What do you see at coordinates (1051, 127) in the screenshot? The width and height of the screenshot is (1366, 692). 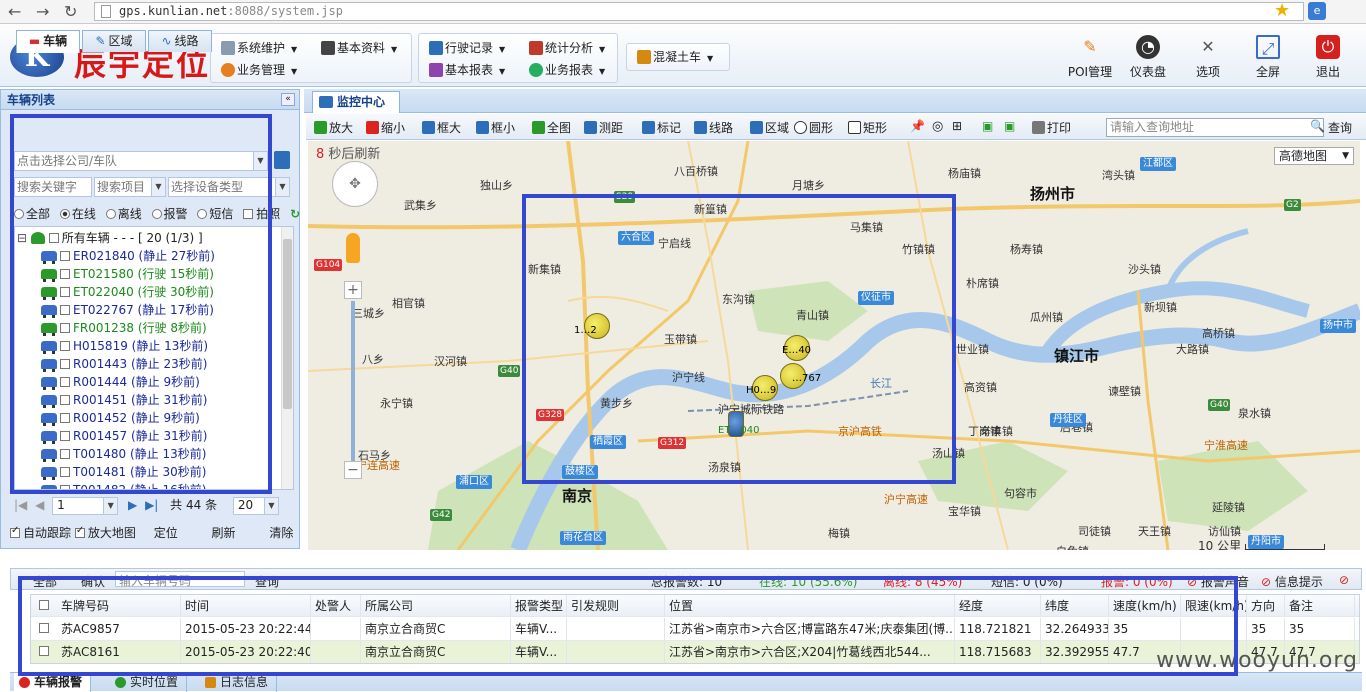 I see `print-button: 打印` at bounding box center [1051, 127].